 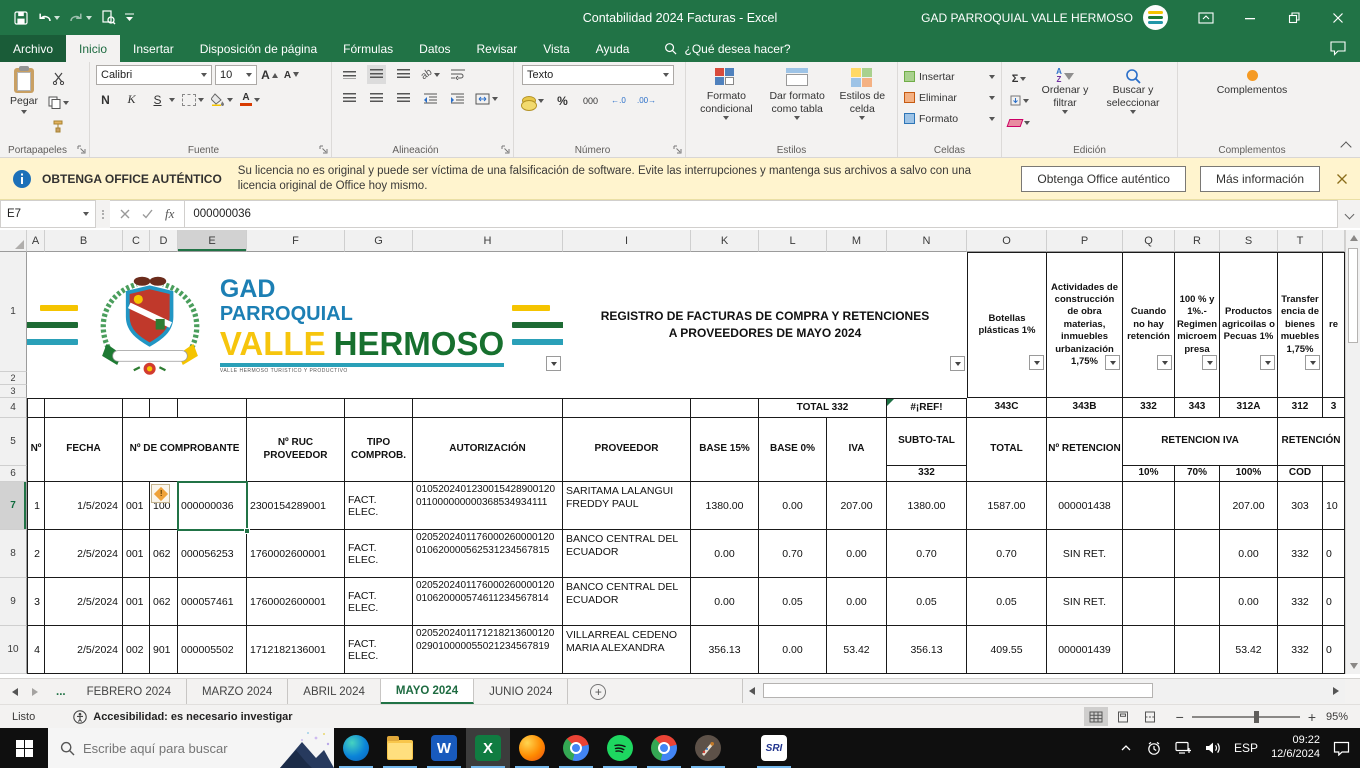 I want to click on cell: 332, so click(x=1300, y=650).